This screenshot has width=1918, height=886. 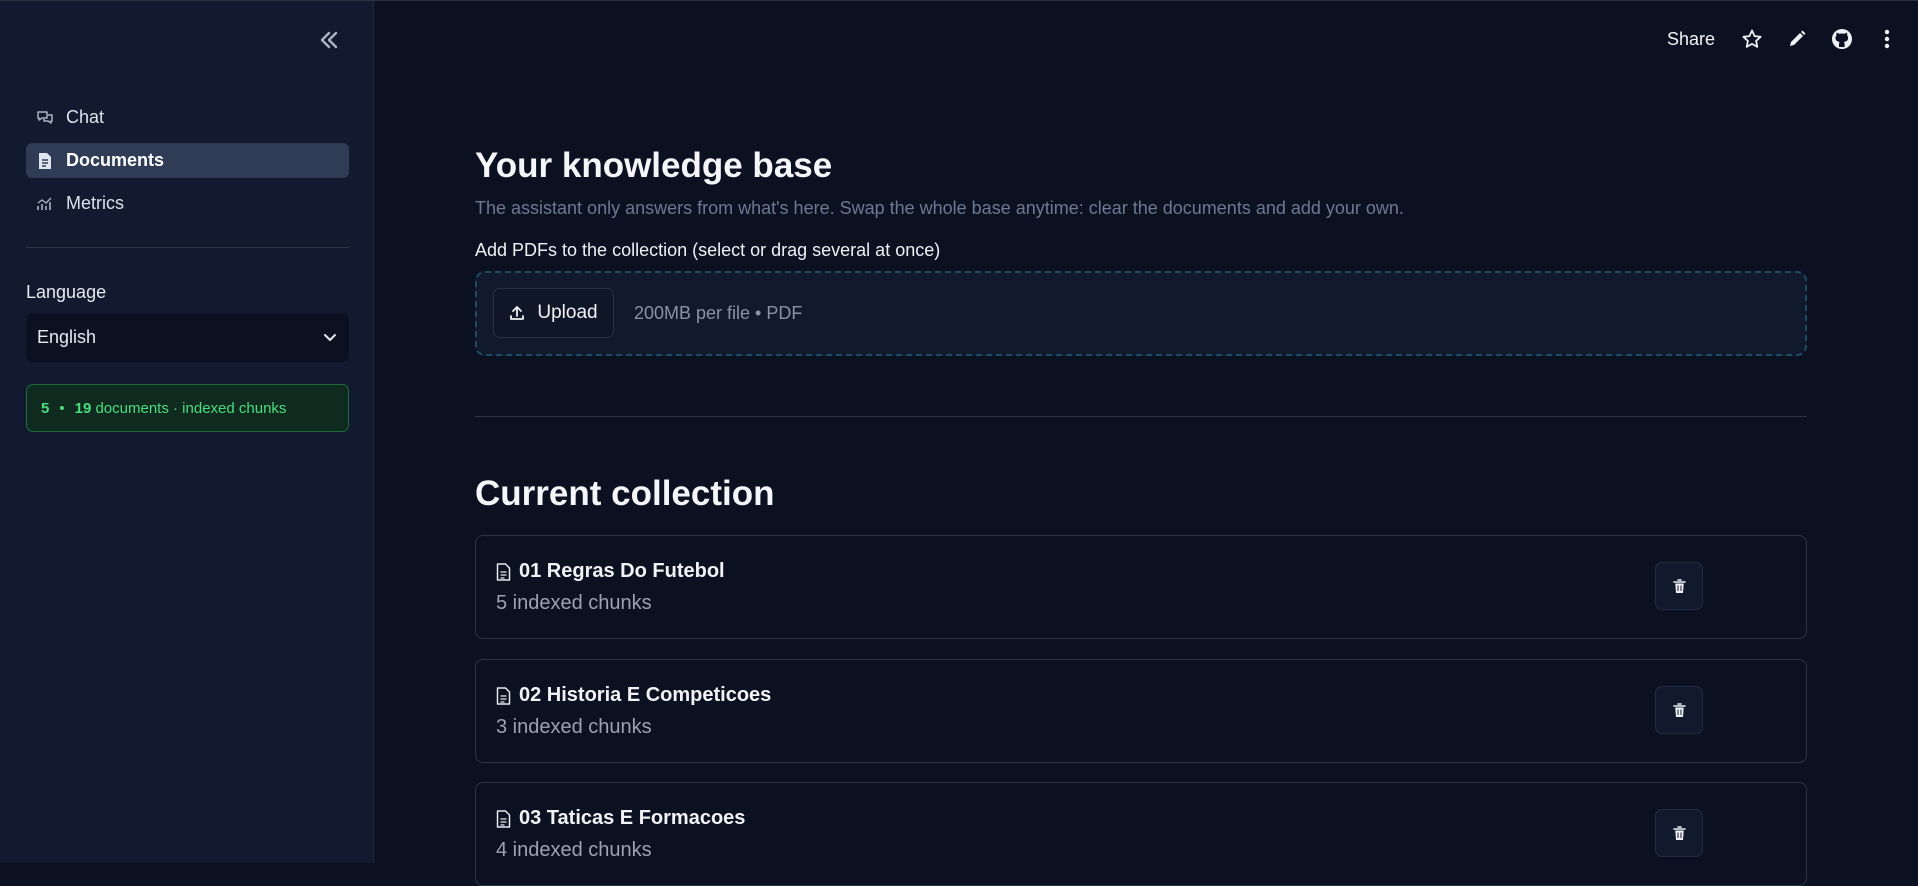 What do you see at coordinates (1842, 39) in the screenshot?
I see `github-icon` at bounding box center [1842, 39].